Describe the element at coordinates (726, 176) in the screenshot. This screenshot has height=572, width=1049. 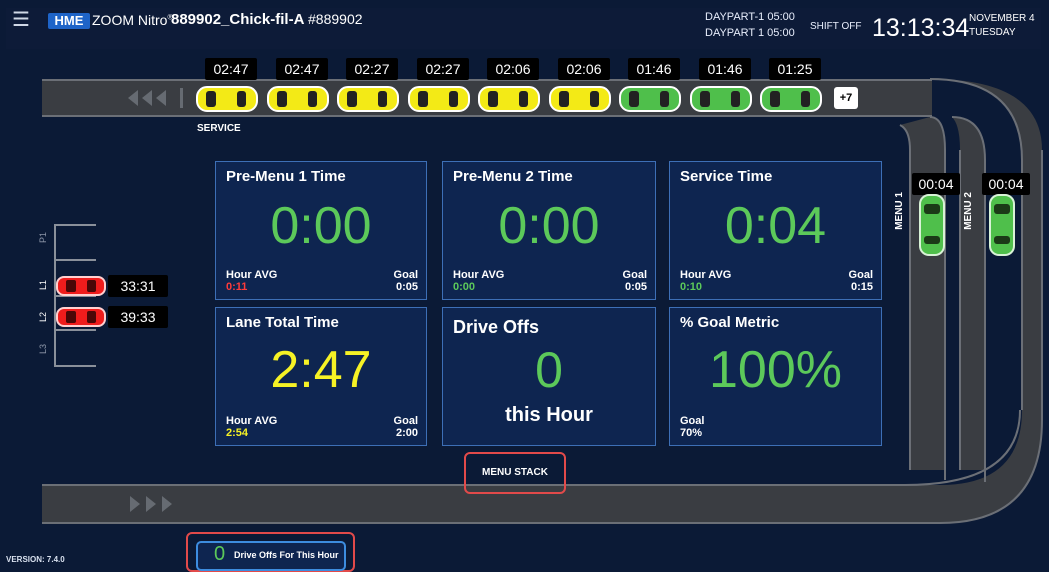
I see `tile-title: Service Time` at that location.